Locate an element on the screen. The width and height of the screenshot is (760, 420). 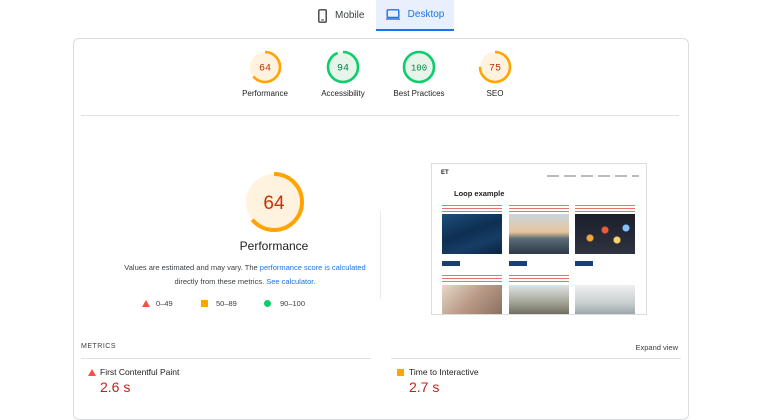
gauge-seo-score: 75 is located at coordinates (495, 69).